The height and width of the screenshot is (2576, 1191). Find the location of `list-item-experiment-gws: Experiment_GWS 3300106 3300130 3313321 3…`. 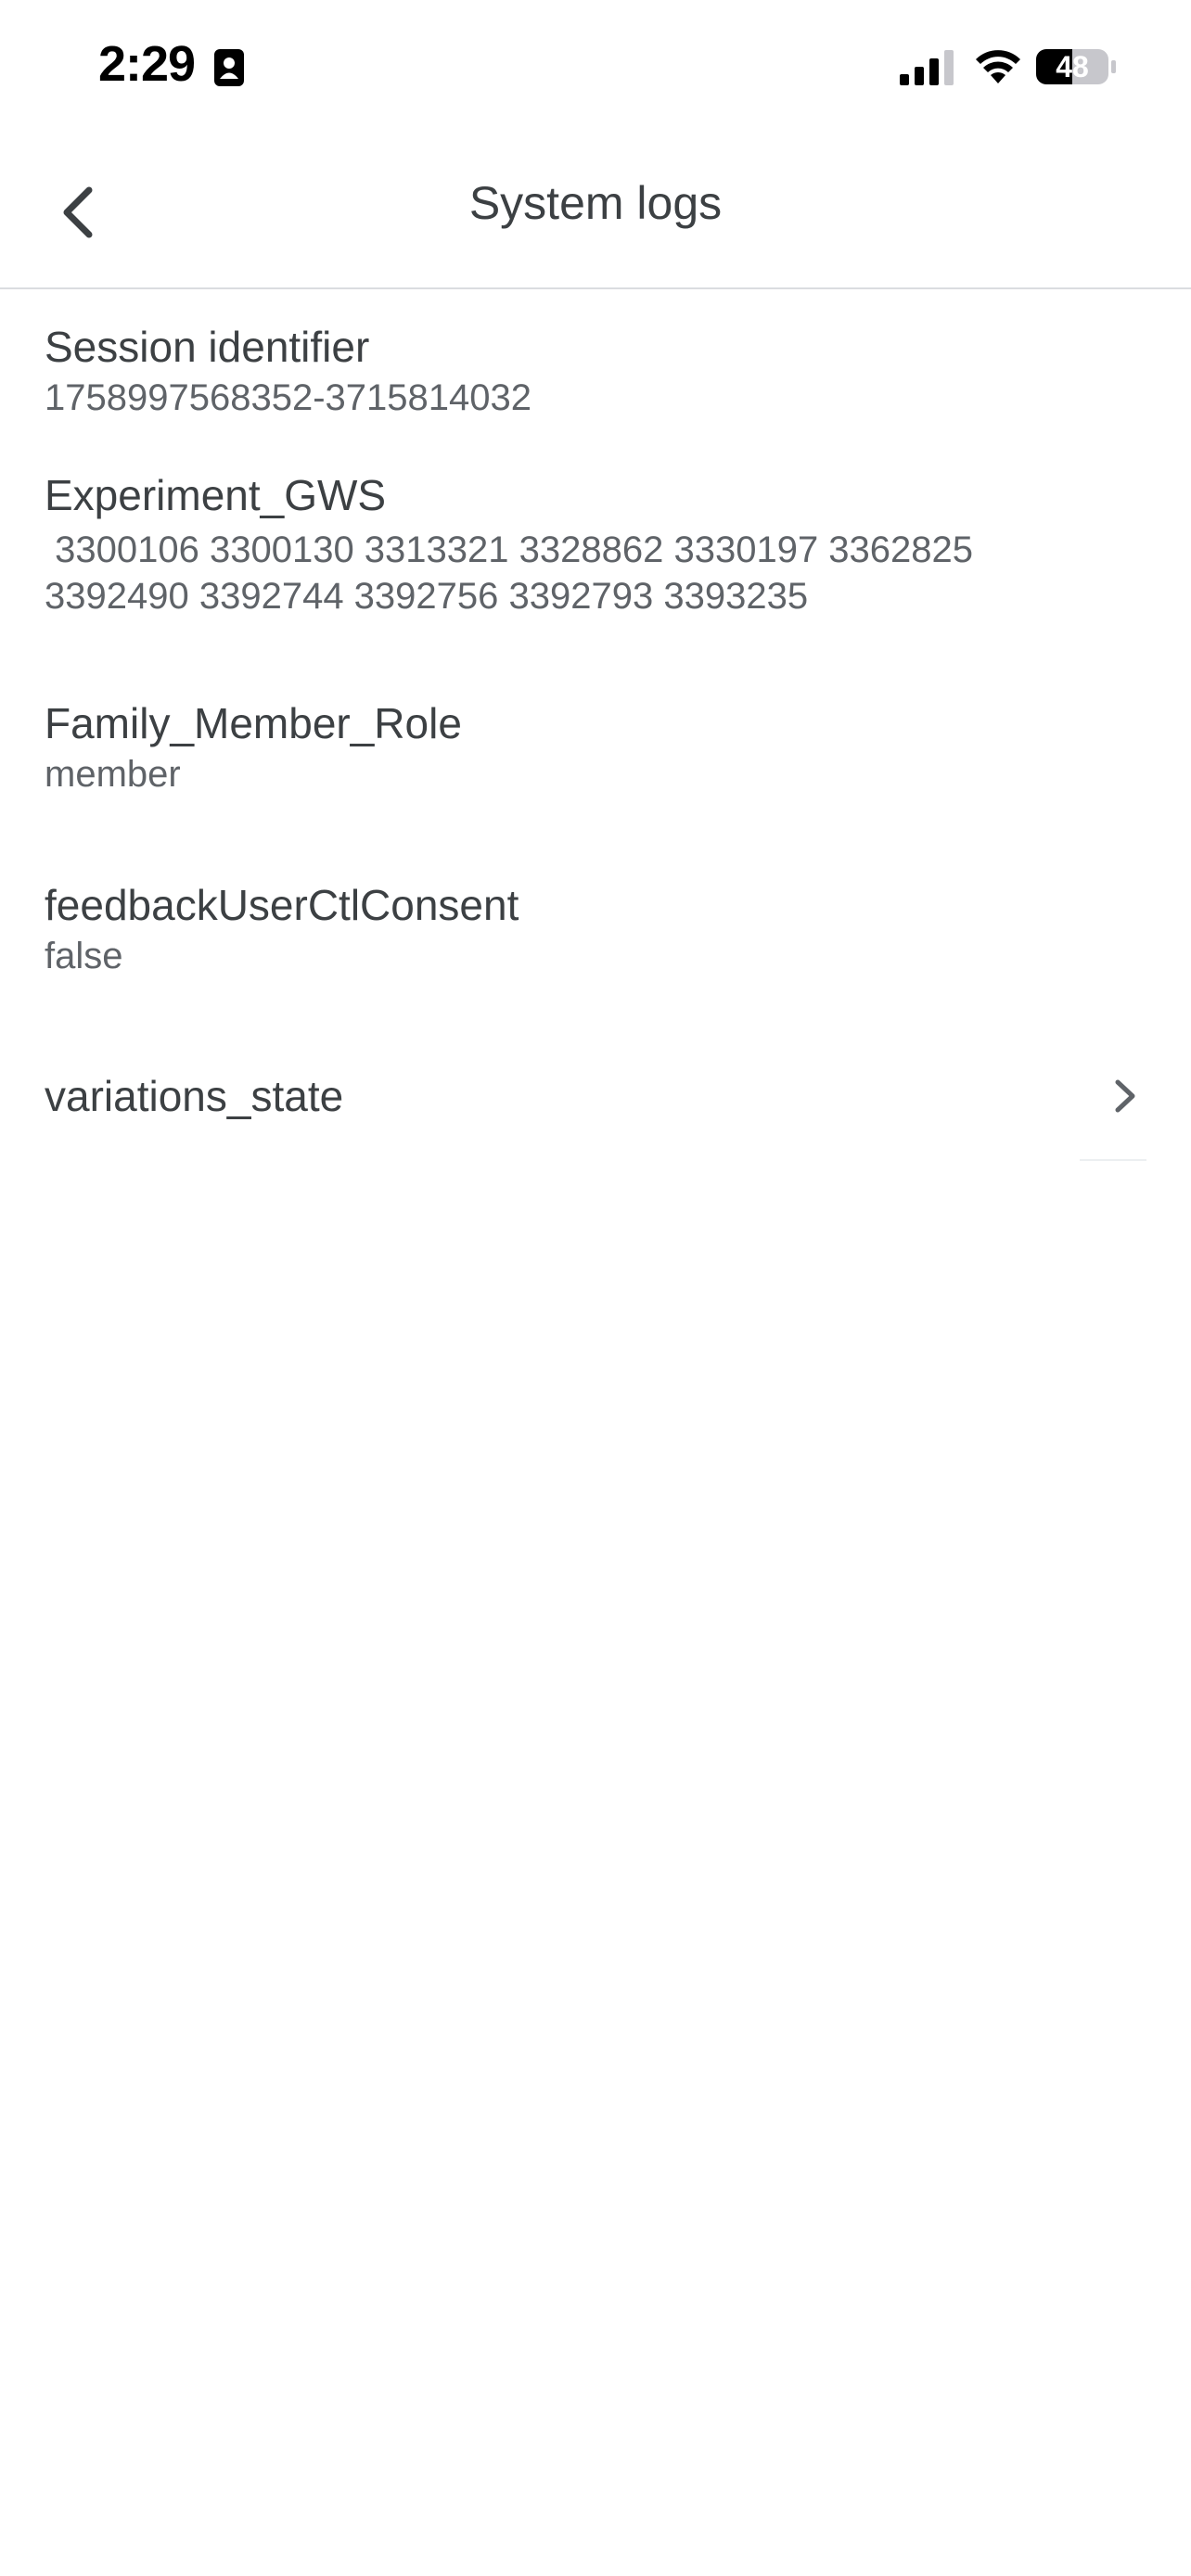

list-item-experiment-gws: Experiment_GWS 3300106 3300130 3313321 3… is located at coordinates (595, 554).